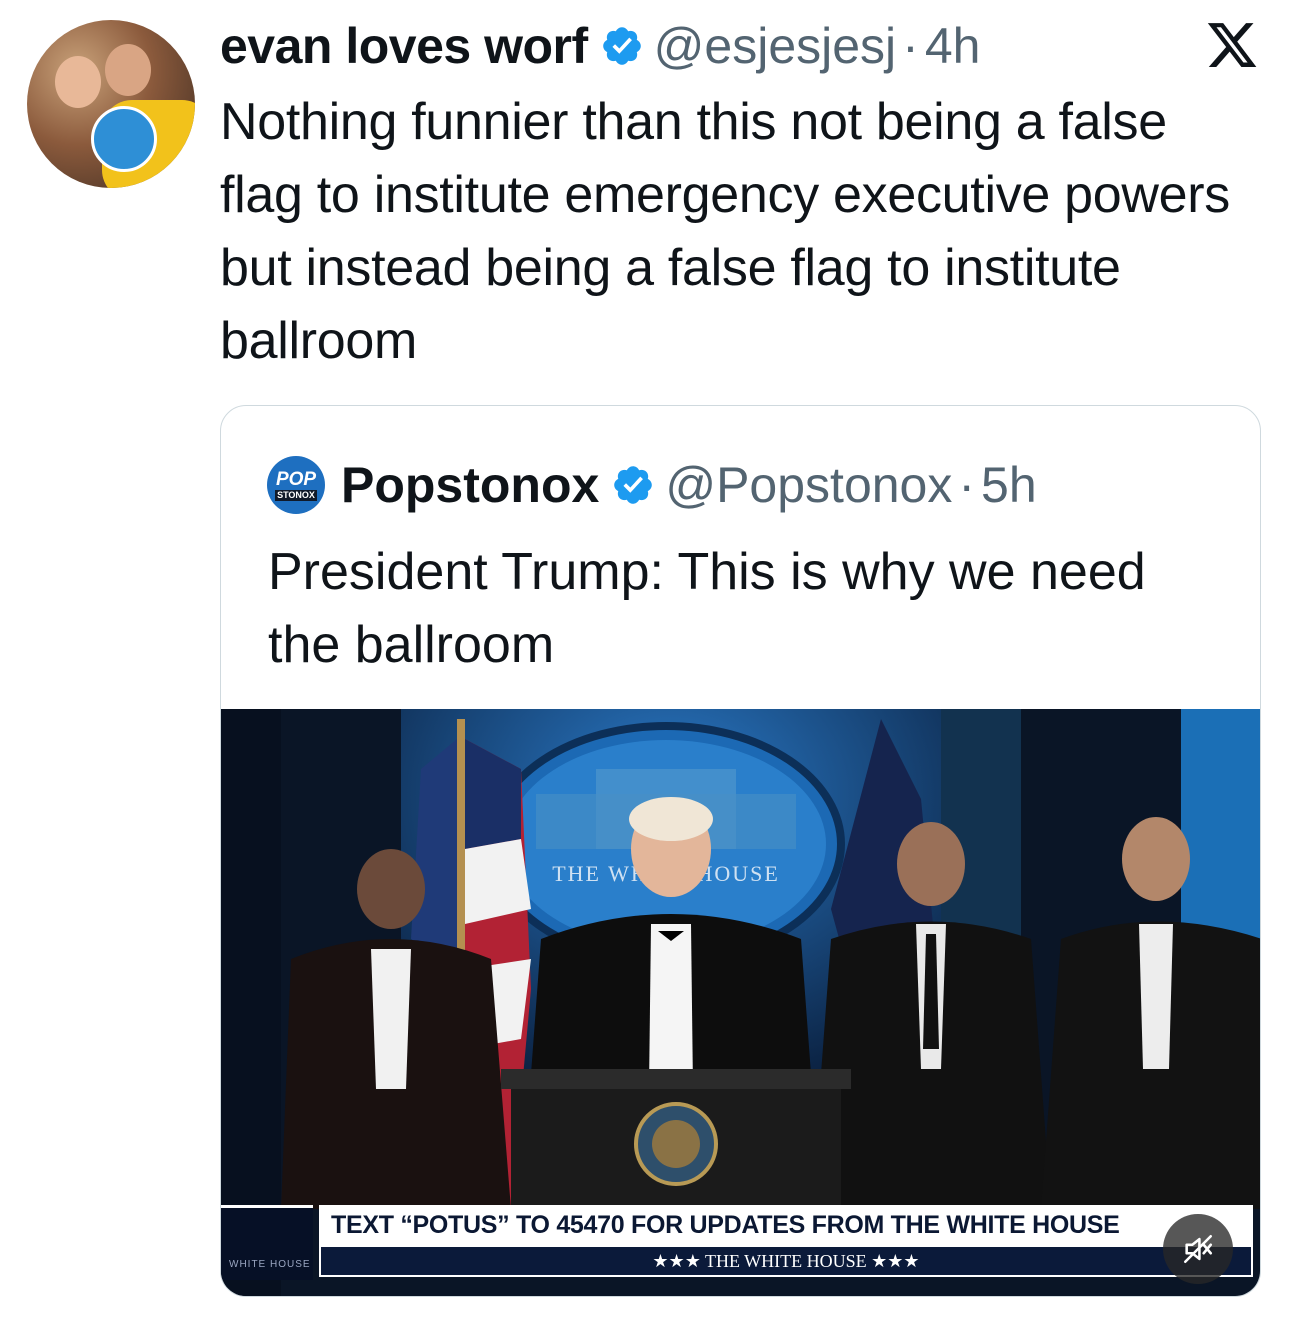 This screenshot has height=1333, width=1290. I want to click on ticker-subtitle: ★★★ THE WHITE HOUSE ★★★, so click(786, 1261).